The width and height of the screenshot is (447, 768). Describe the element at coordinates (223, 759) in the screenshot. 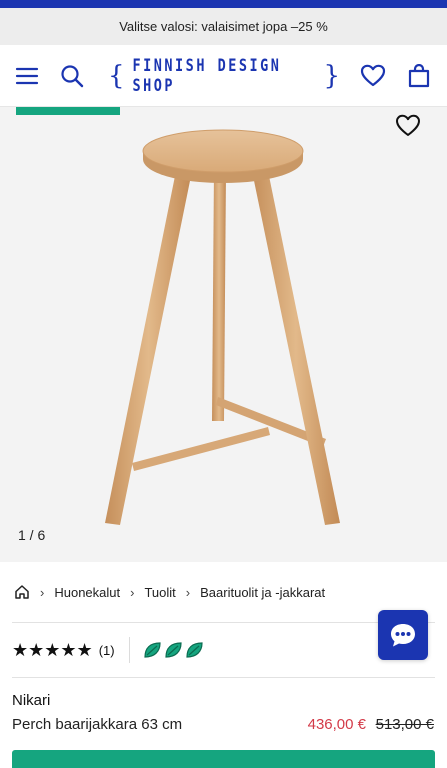

I see `add-to-cart-button` at that location.